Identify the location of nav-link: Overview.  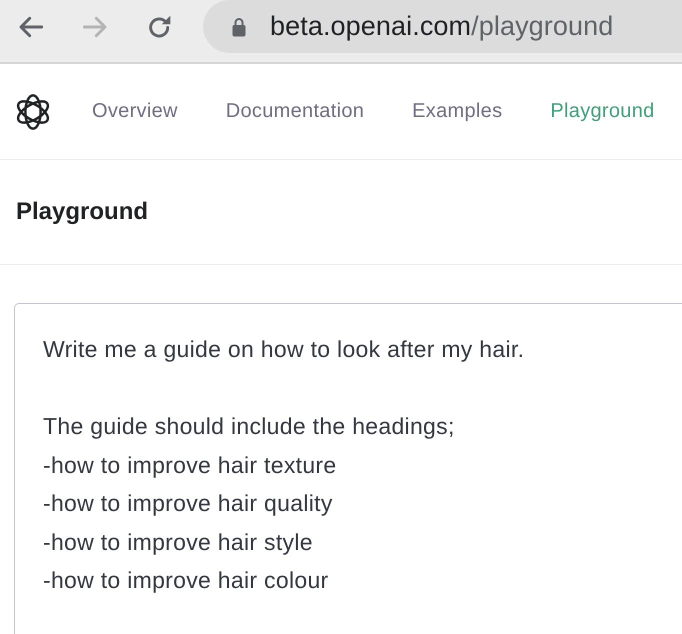
(135, 111).